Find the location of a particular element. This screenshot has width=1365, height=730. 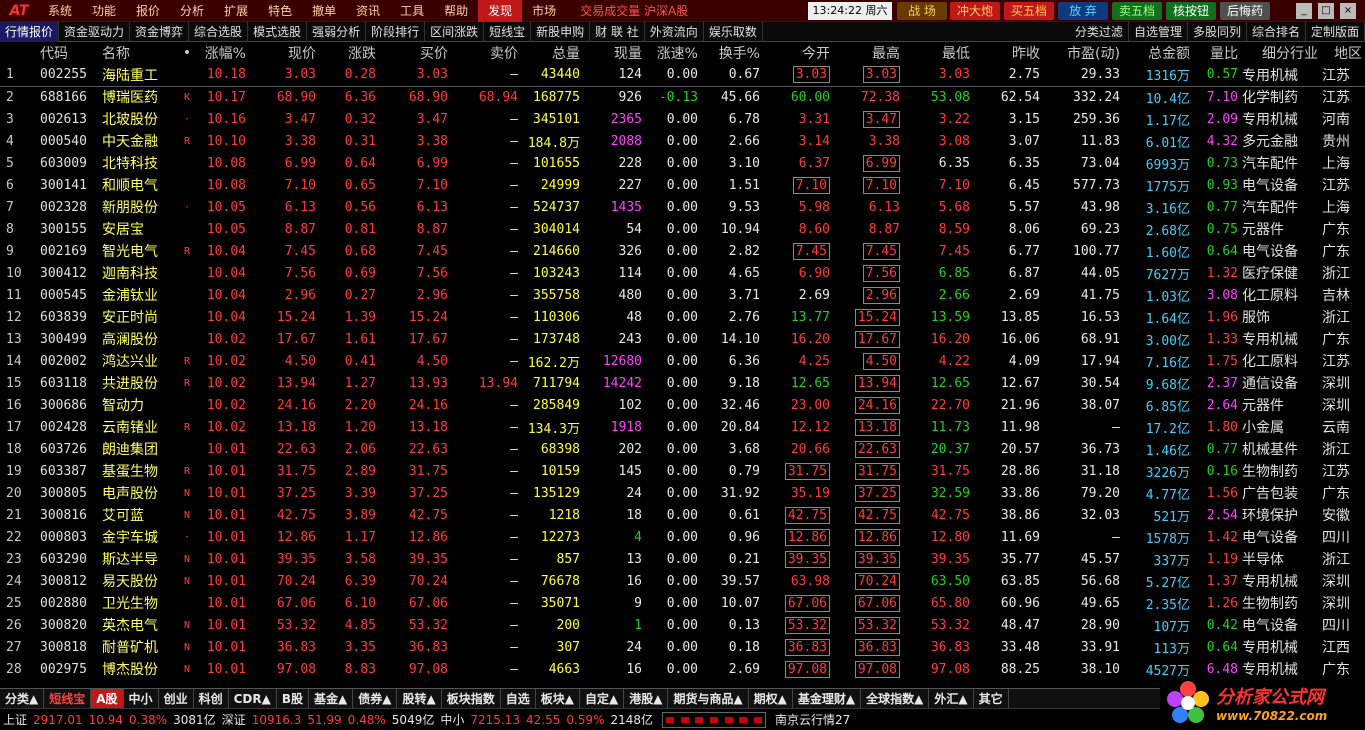

column-header: 换手% is located at coordinates (733, 53).